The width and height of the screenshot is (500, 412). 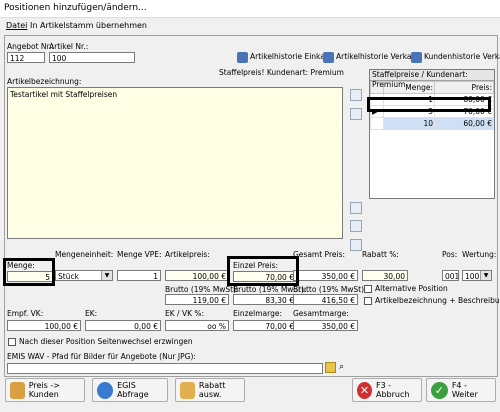 What do you see at coordinates (377, 111) in the screenshot?
I see `row-pointer-icon: ▶` at bounding box center [377, 111].